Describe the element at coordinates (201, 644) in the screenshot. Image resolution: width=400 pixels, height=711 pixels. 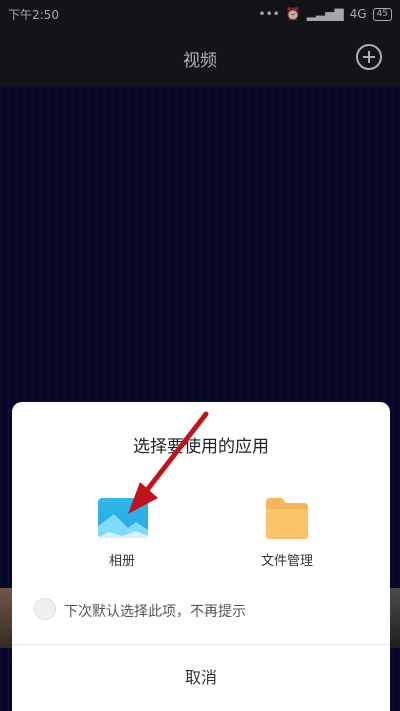
I see `divider` at that location.